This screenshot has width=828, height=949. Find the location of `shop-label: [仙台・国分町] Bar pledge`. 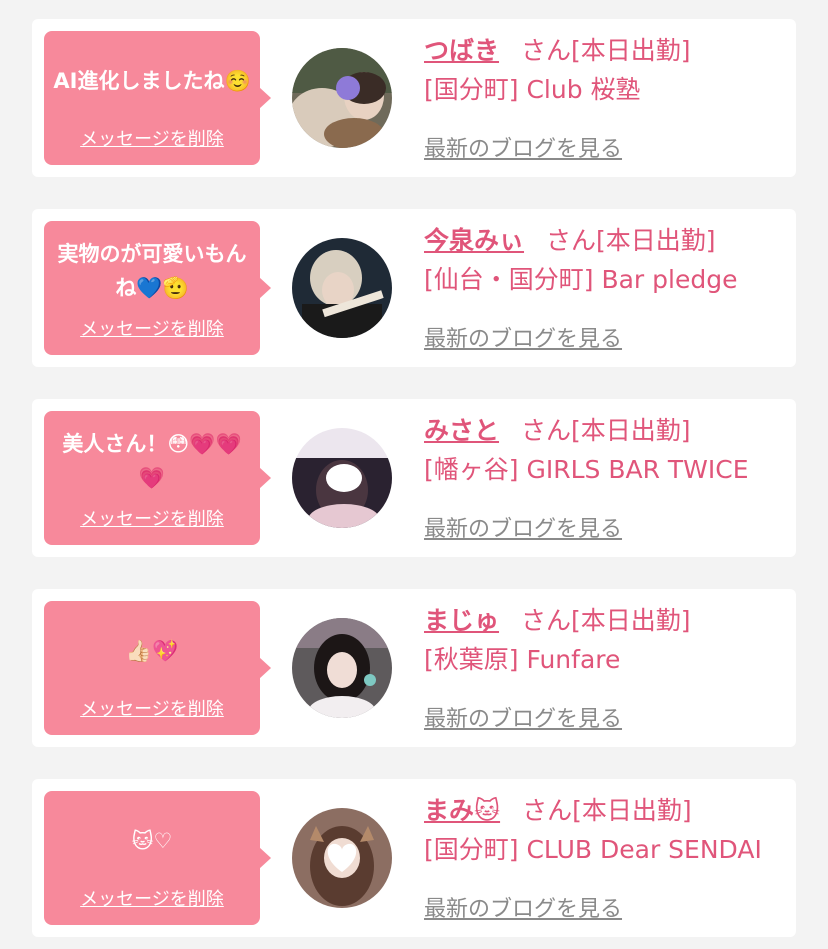

shop-label: [仙台・国分町] Bar pledge is located at coordinates (581, 279).